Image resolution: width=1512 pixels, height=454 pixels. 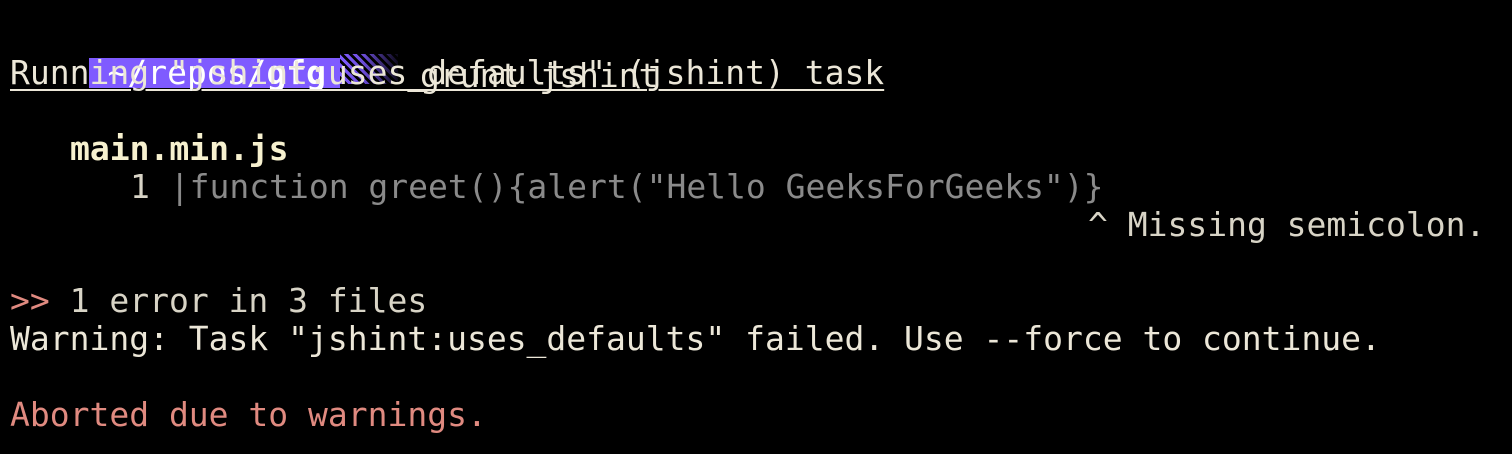 What do you see at coordinates (248, 414) in the screenshot?
I see `aborted-line: Aborted due to warnings.` at bounding box center [248, 414].